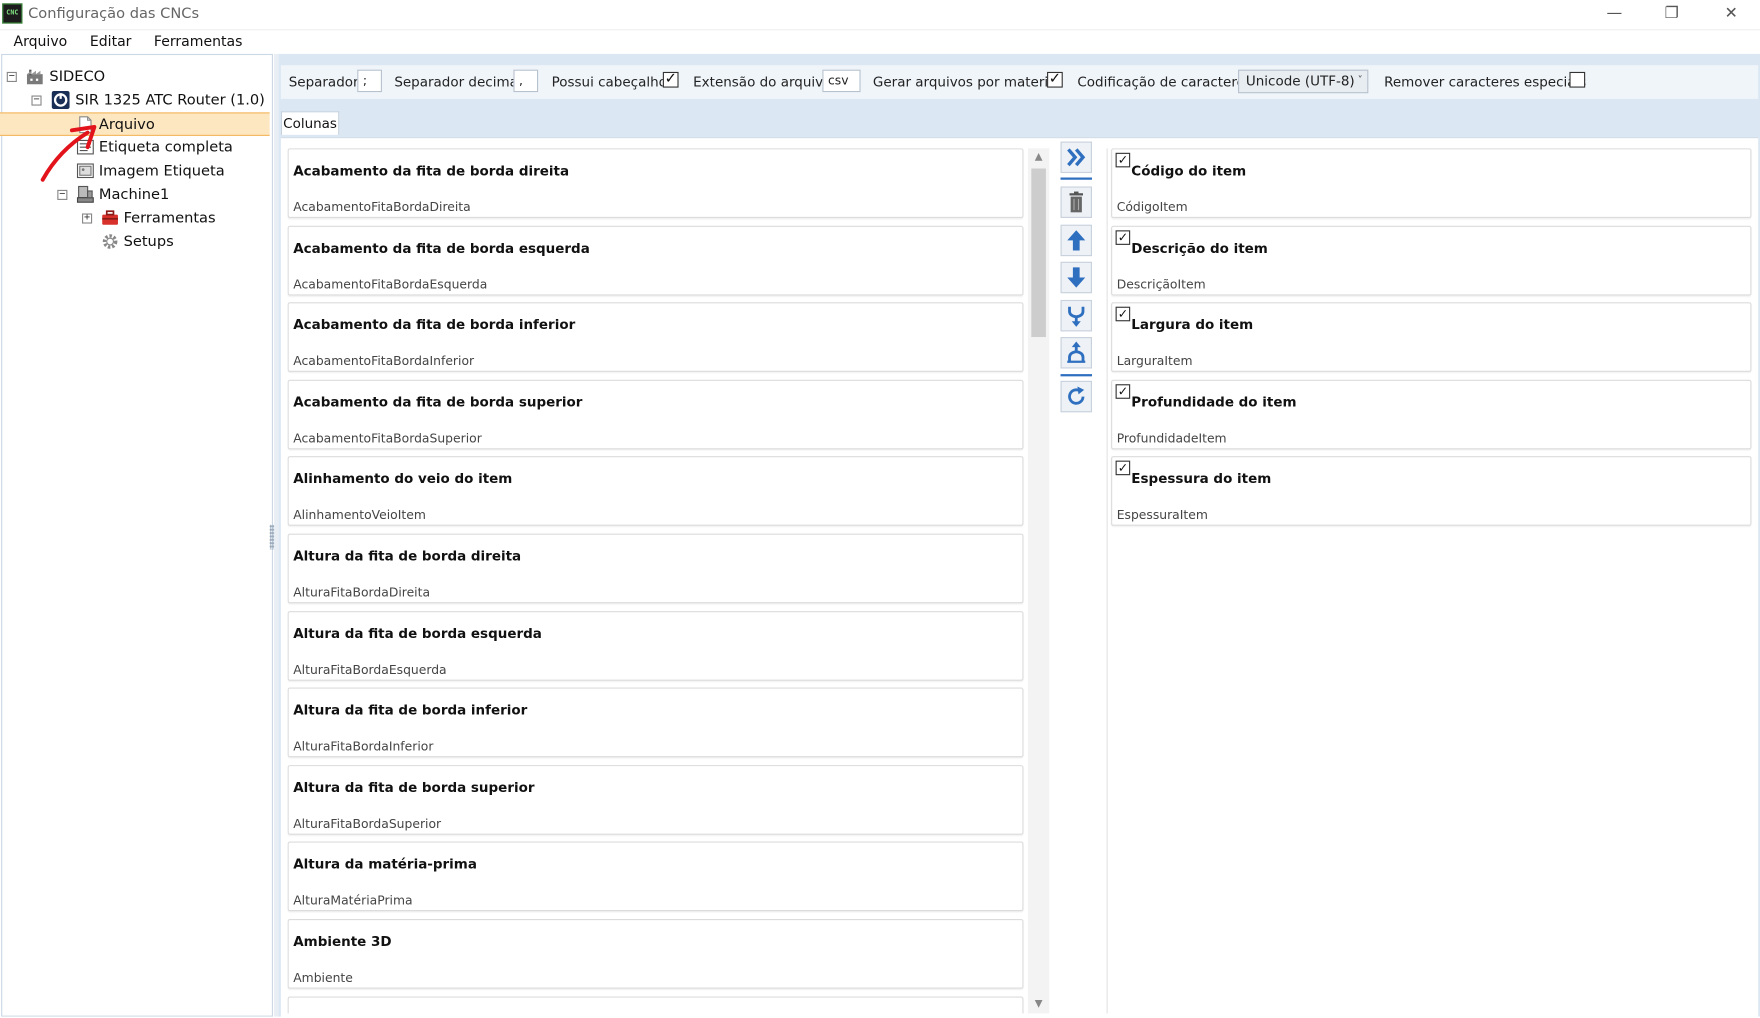 This screenshot has height=1018, width=1760. What do you see at coordinates (135, 242) in the screenshot?
I see `tree-node-setups: Setups` at bounding box center [135, 242].